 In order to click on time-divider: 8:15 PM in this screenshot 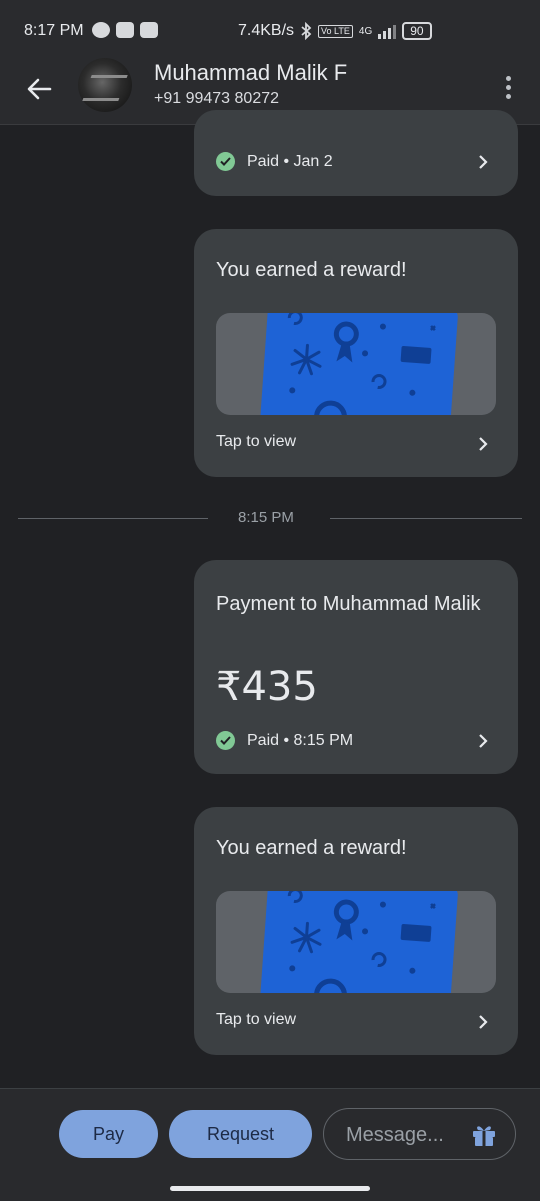, I will do `click(270, 518)`.